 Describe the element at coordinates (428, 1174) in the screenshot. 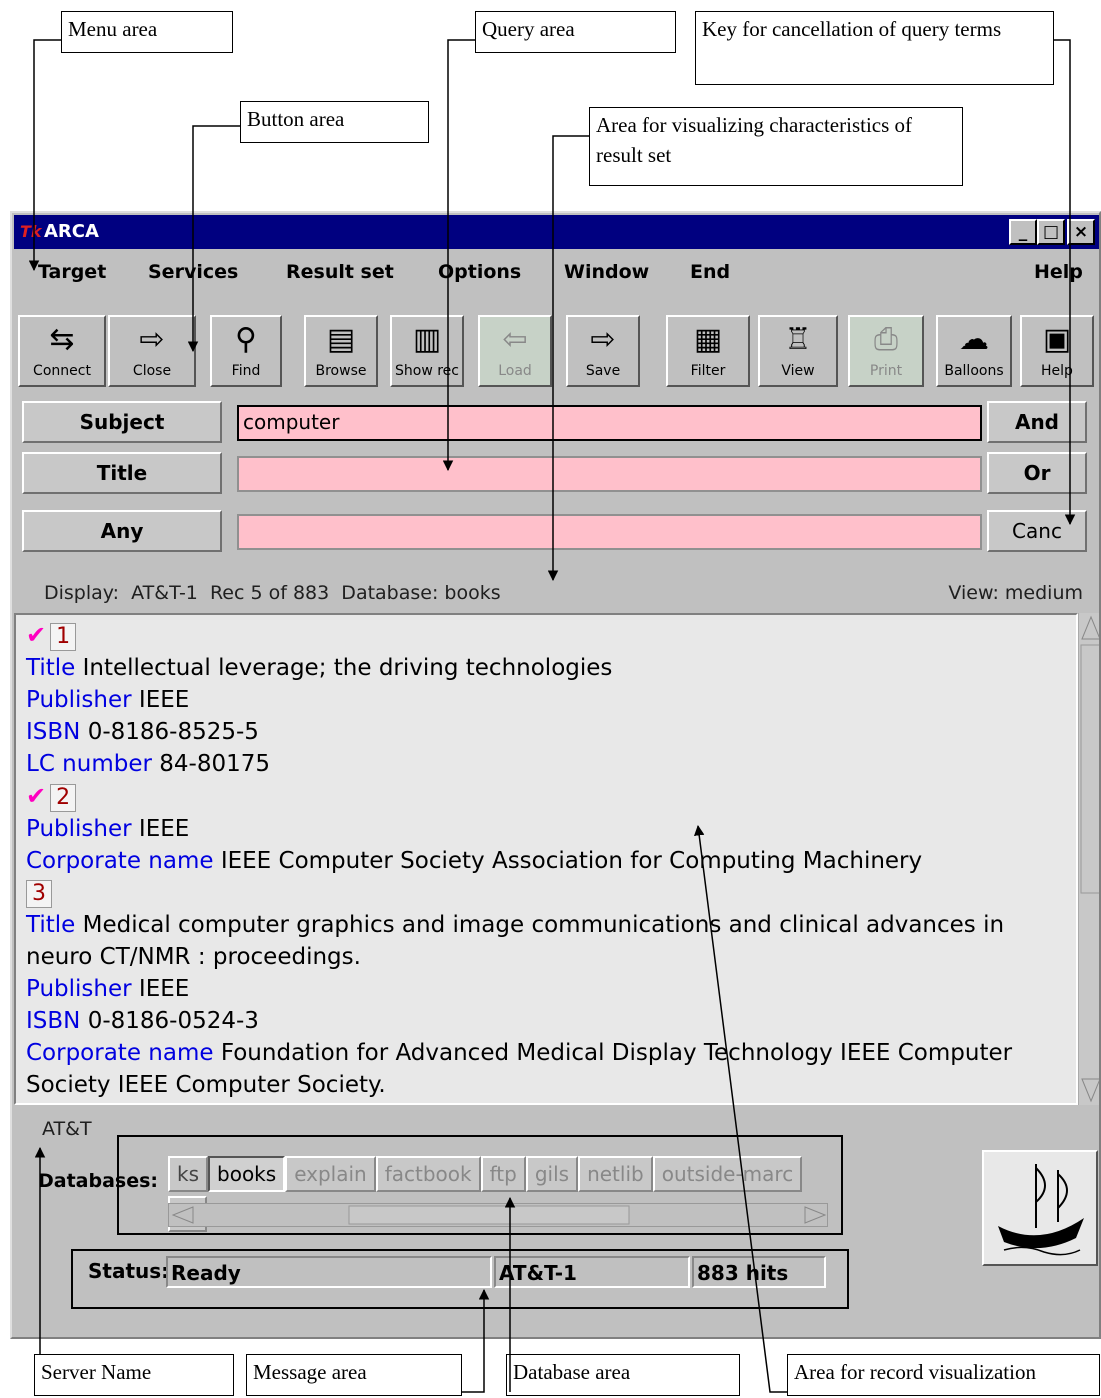

I see `db-tab: factbook` at that location.